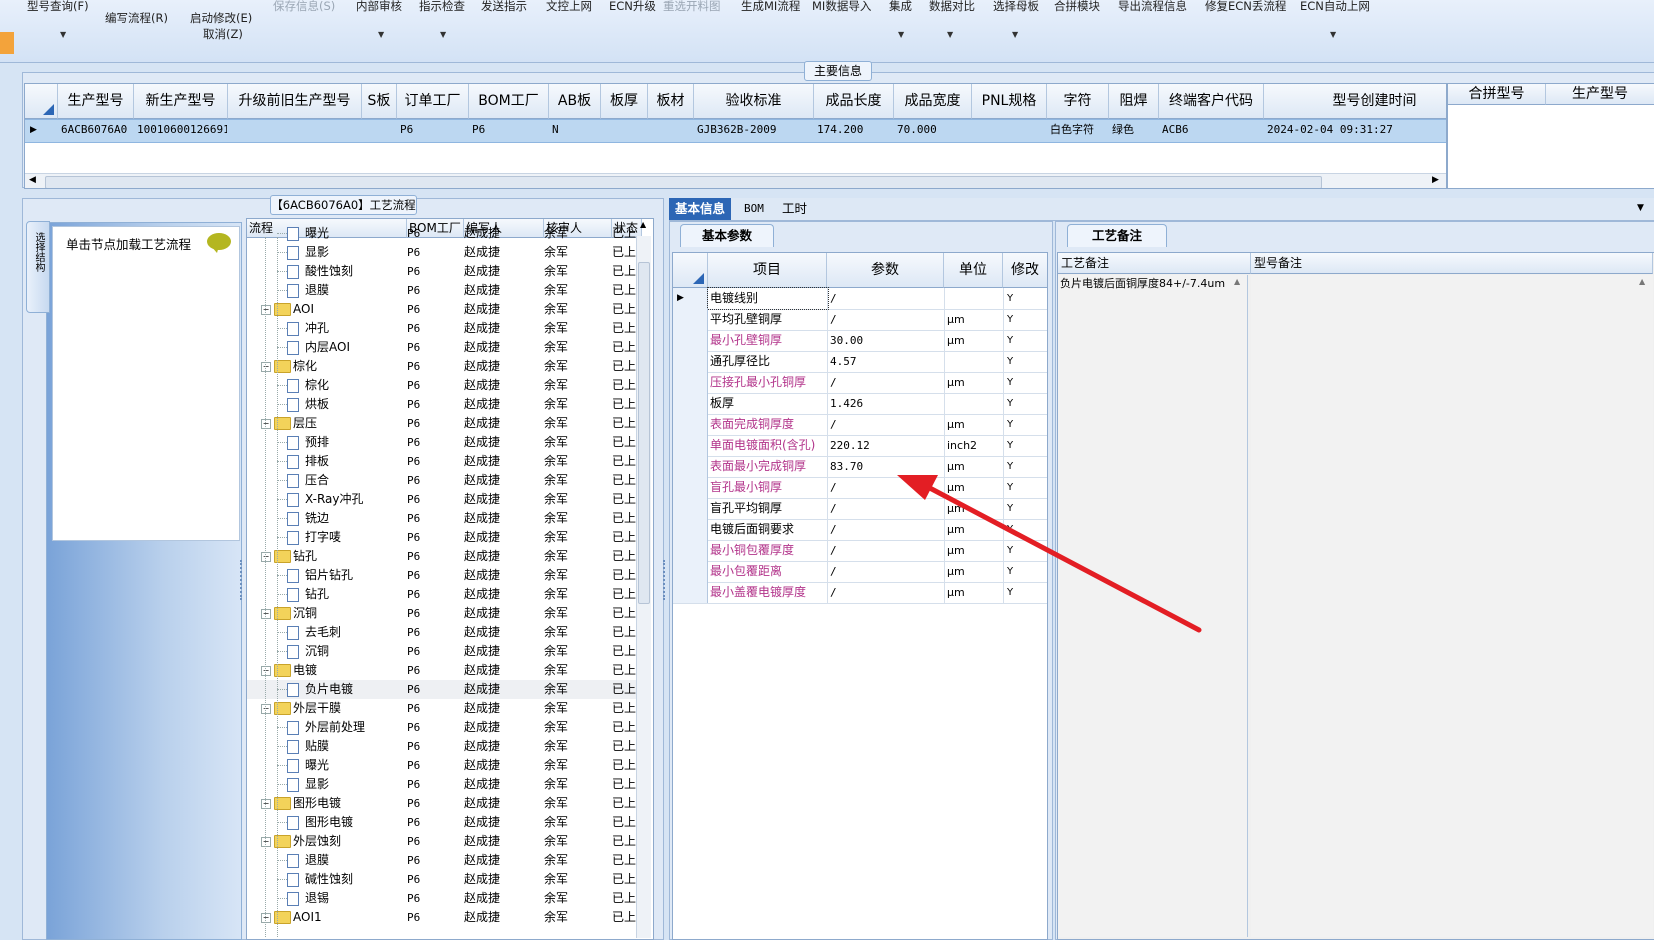  Describe the element at coordinates (644, 433) in the screenshot. I see `vertical-scroll-thumb` at that location.